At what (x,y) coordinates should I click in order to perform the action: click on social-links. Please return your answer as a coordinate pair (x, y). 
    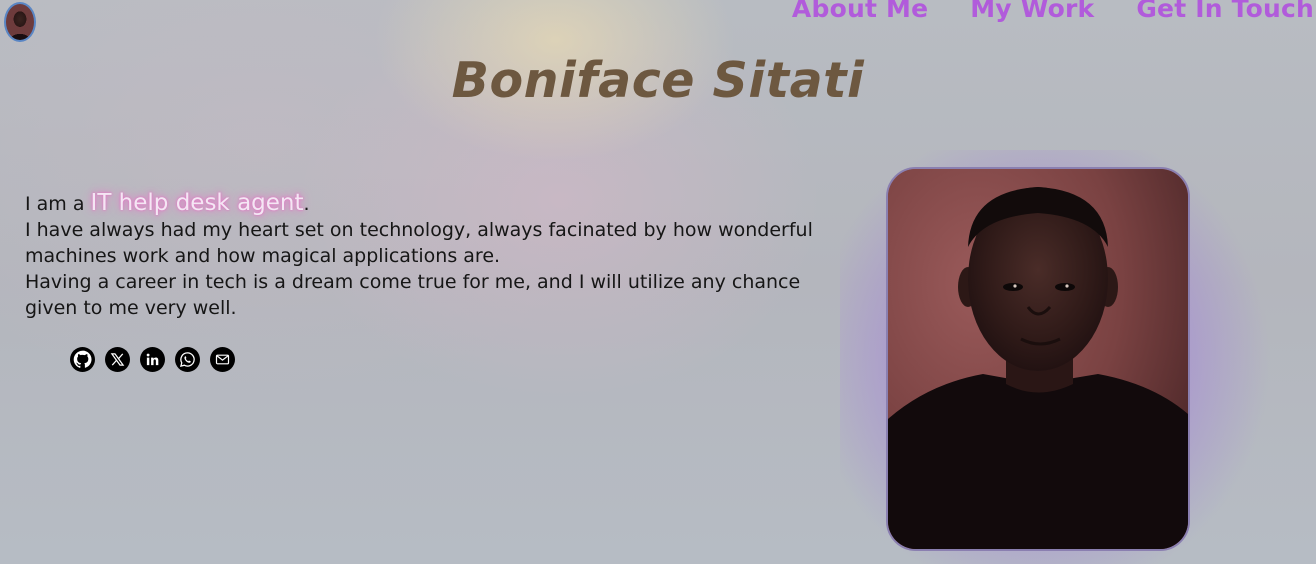
    Looking at the image, I should click on (152, 359).